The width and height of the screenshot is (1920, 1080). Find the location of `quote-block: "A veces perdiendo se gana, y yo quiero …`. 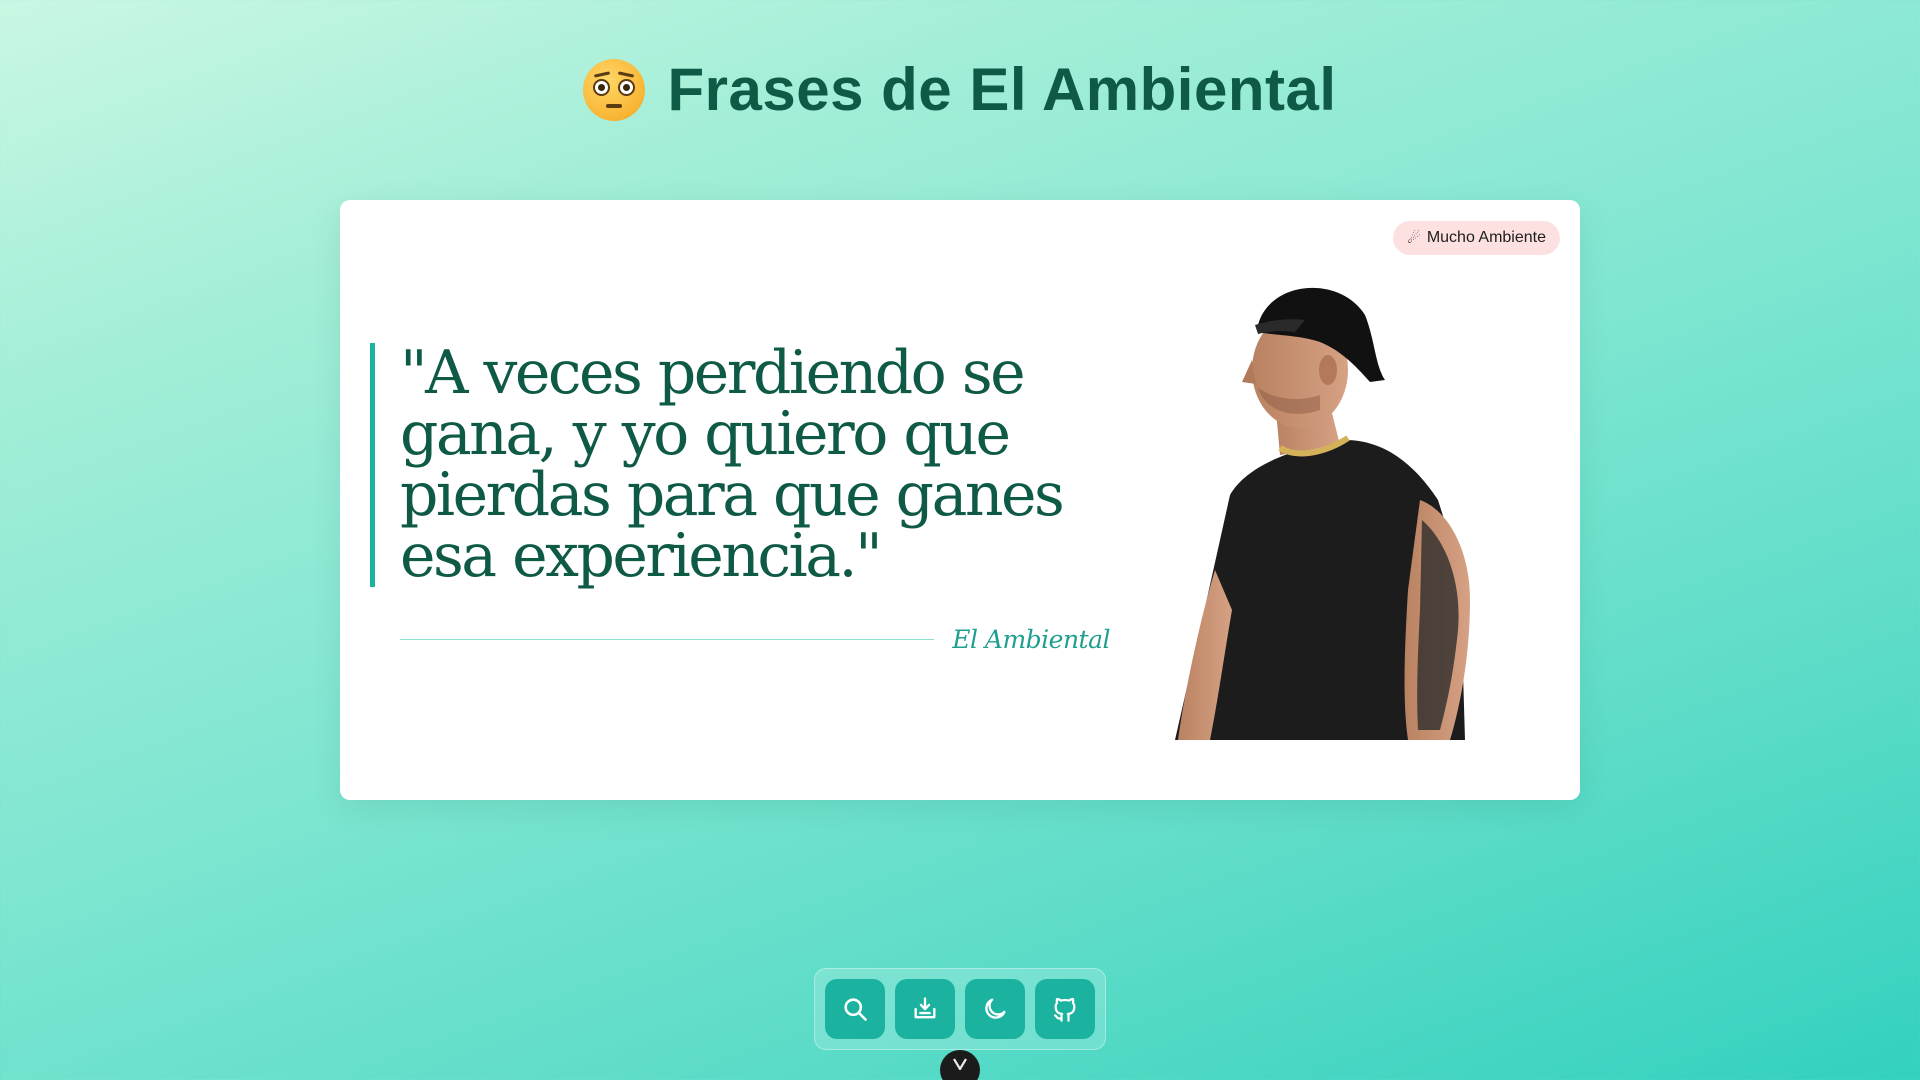

quote-block: "A veces perdiendo se gana, y yo quiero … is located at coordinates (740, 465).